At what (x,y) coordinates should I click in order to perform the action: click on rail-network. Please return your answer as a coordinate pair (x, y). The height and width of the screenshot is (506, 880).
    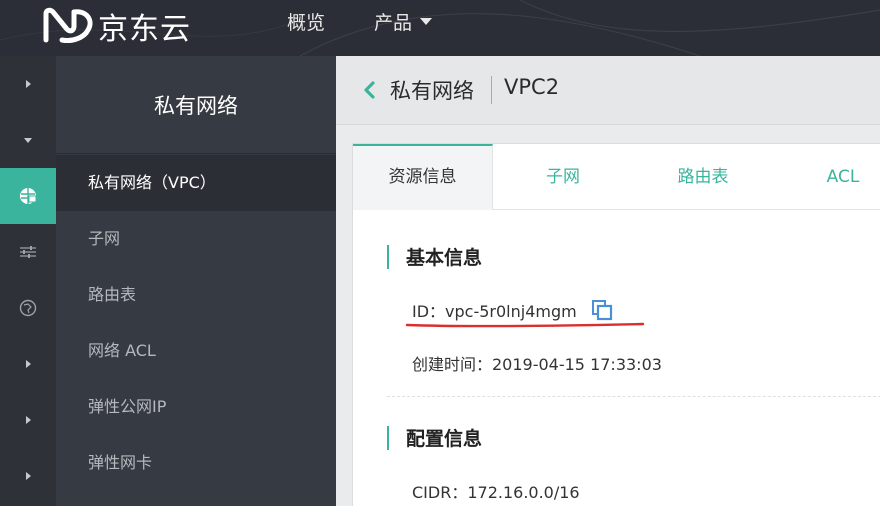
    Looking at the image, I should click on (28, 196).